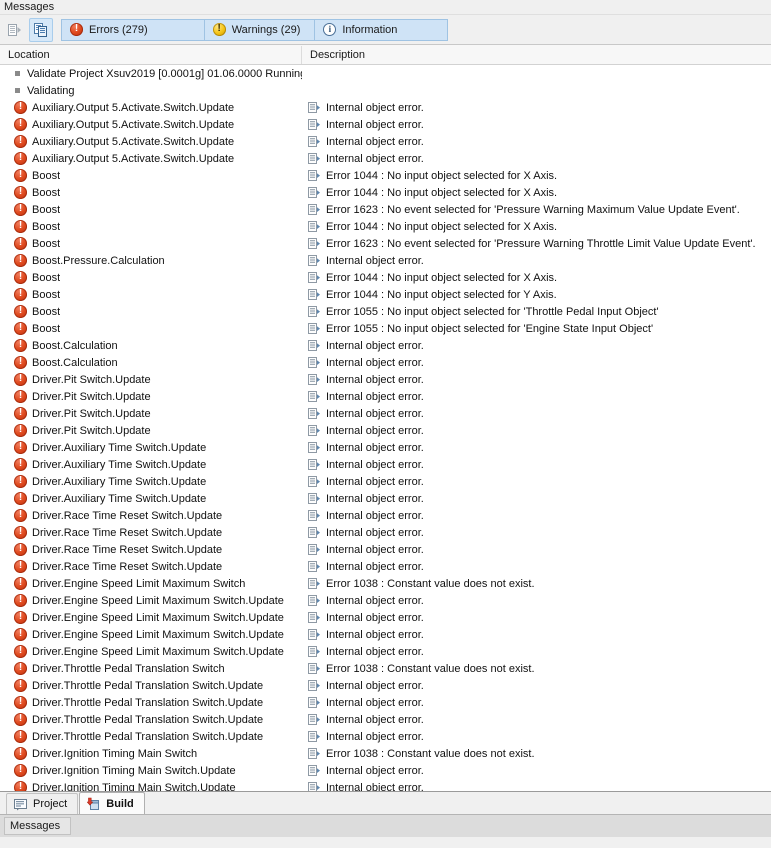  I want to click on location-text: Driver.Pit Switch.Update, so click(91, 413).